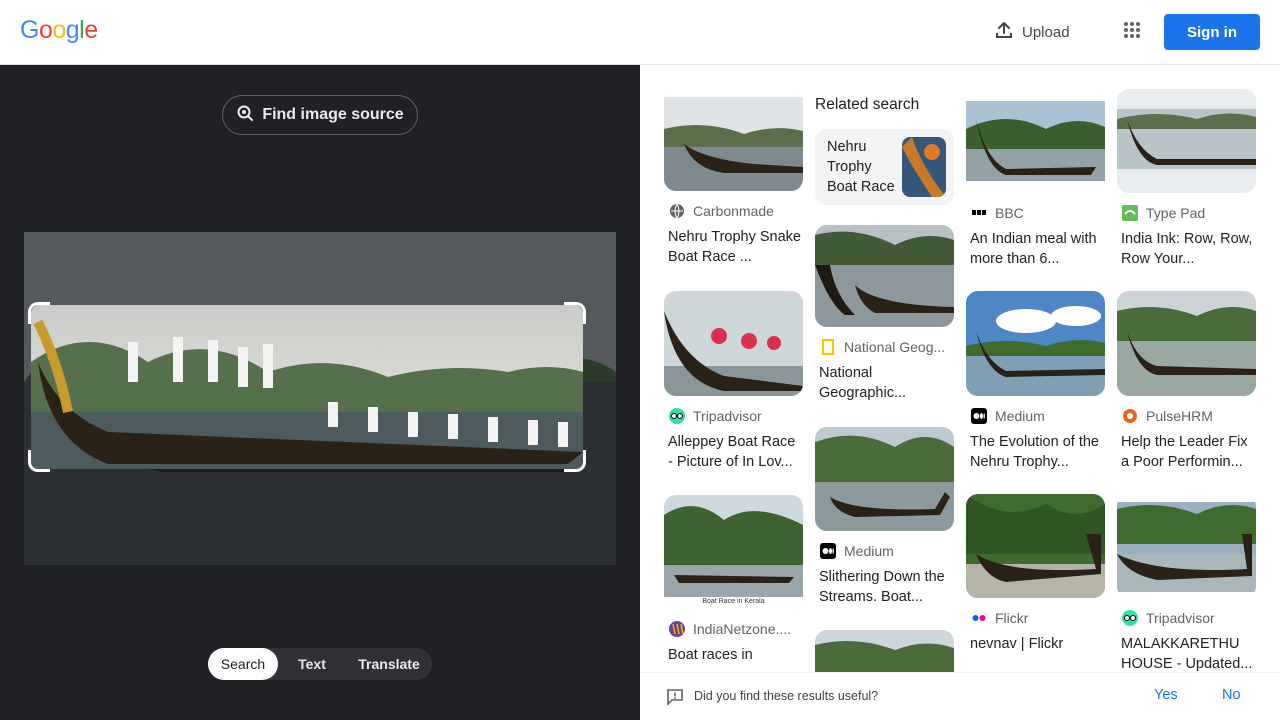 This screenshot has height=720, width=1280. Describe the element at coordinates (1009, 213) in the screenshot. I see `result-source: BBC` at that location.